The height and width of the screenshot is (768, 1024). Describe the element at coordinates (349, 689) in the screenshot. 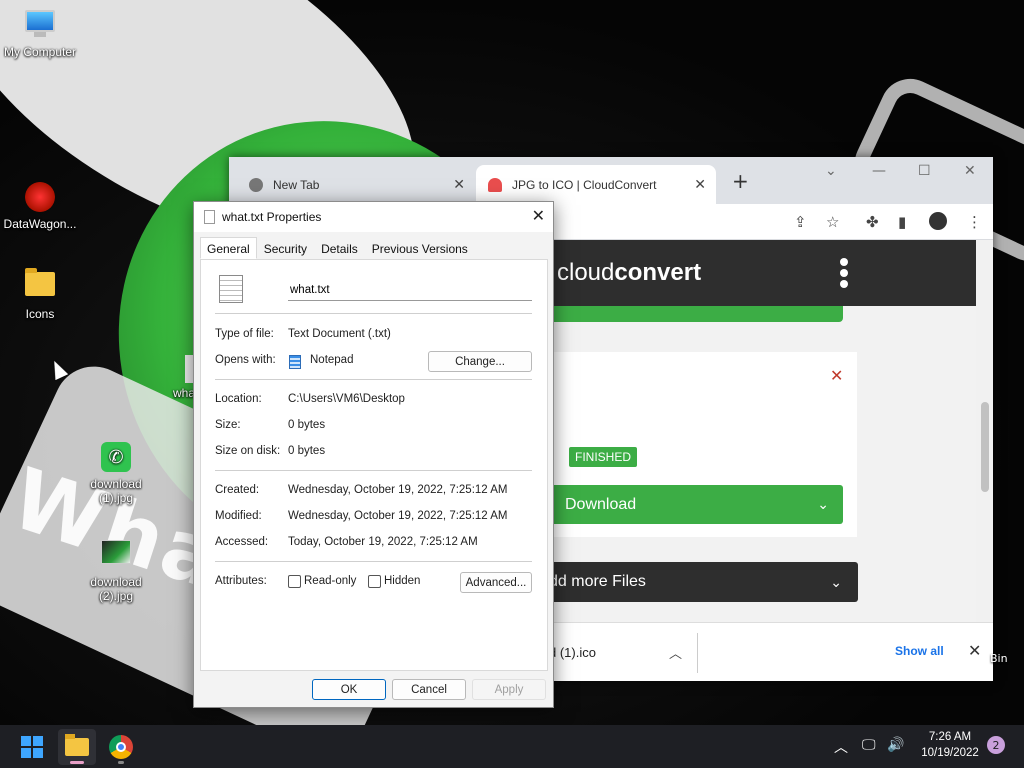

I see `ok-button: OK` at that location.